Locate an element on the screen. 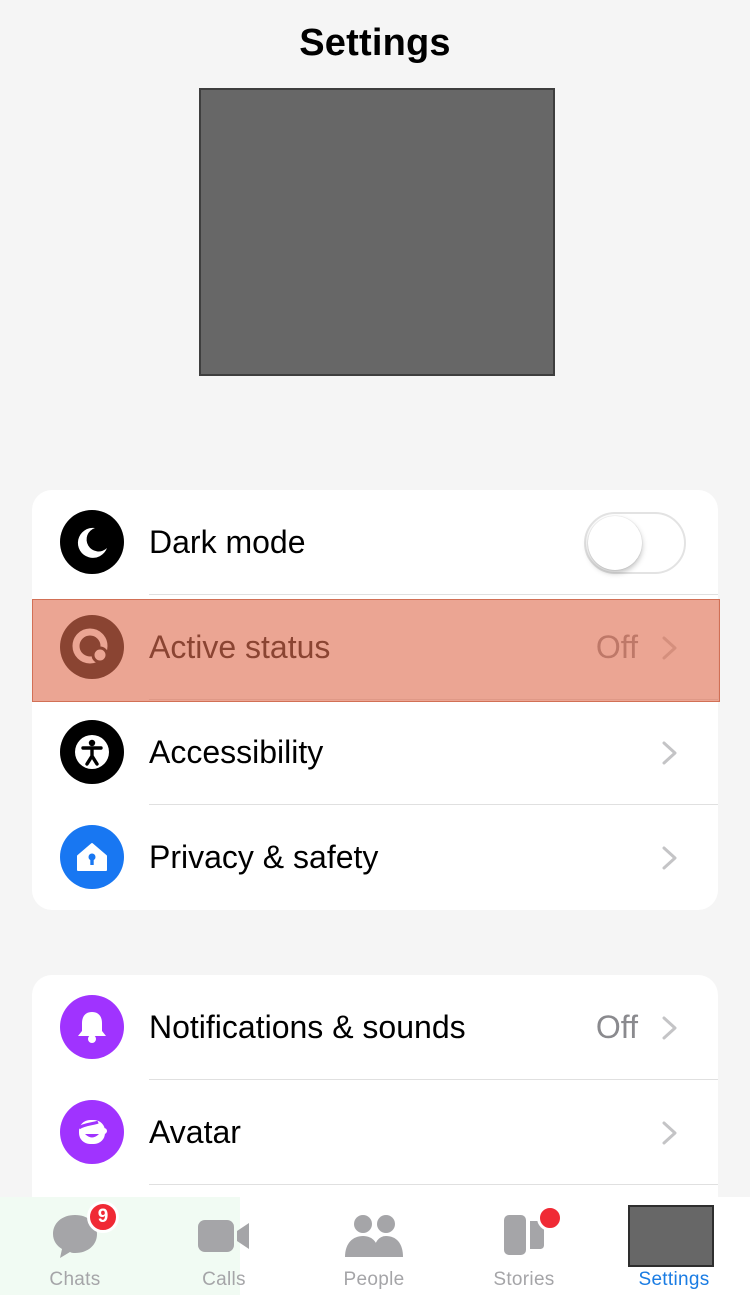 The image size is (750, 1295). page-title: Settings is located at coordinates (375, 43).